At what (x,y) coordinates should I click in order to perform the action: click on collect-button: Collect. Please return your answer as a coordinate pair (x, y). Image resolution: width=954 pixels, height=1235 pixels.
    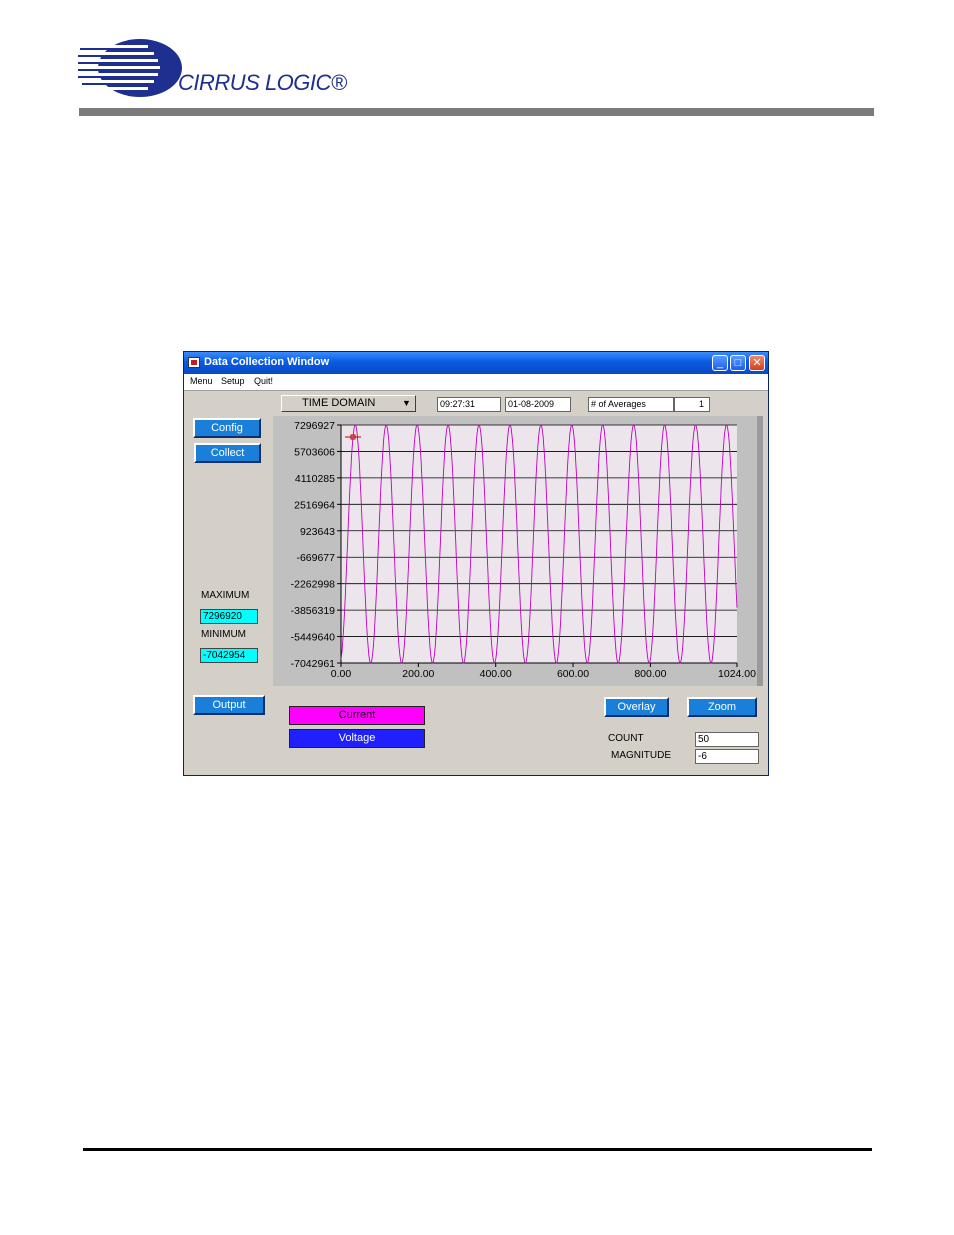
    Looking at the image, I should click on (227, 453).